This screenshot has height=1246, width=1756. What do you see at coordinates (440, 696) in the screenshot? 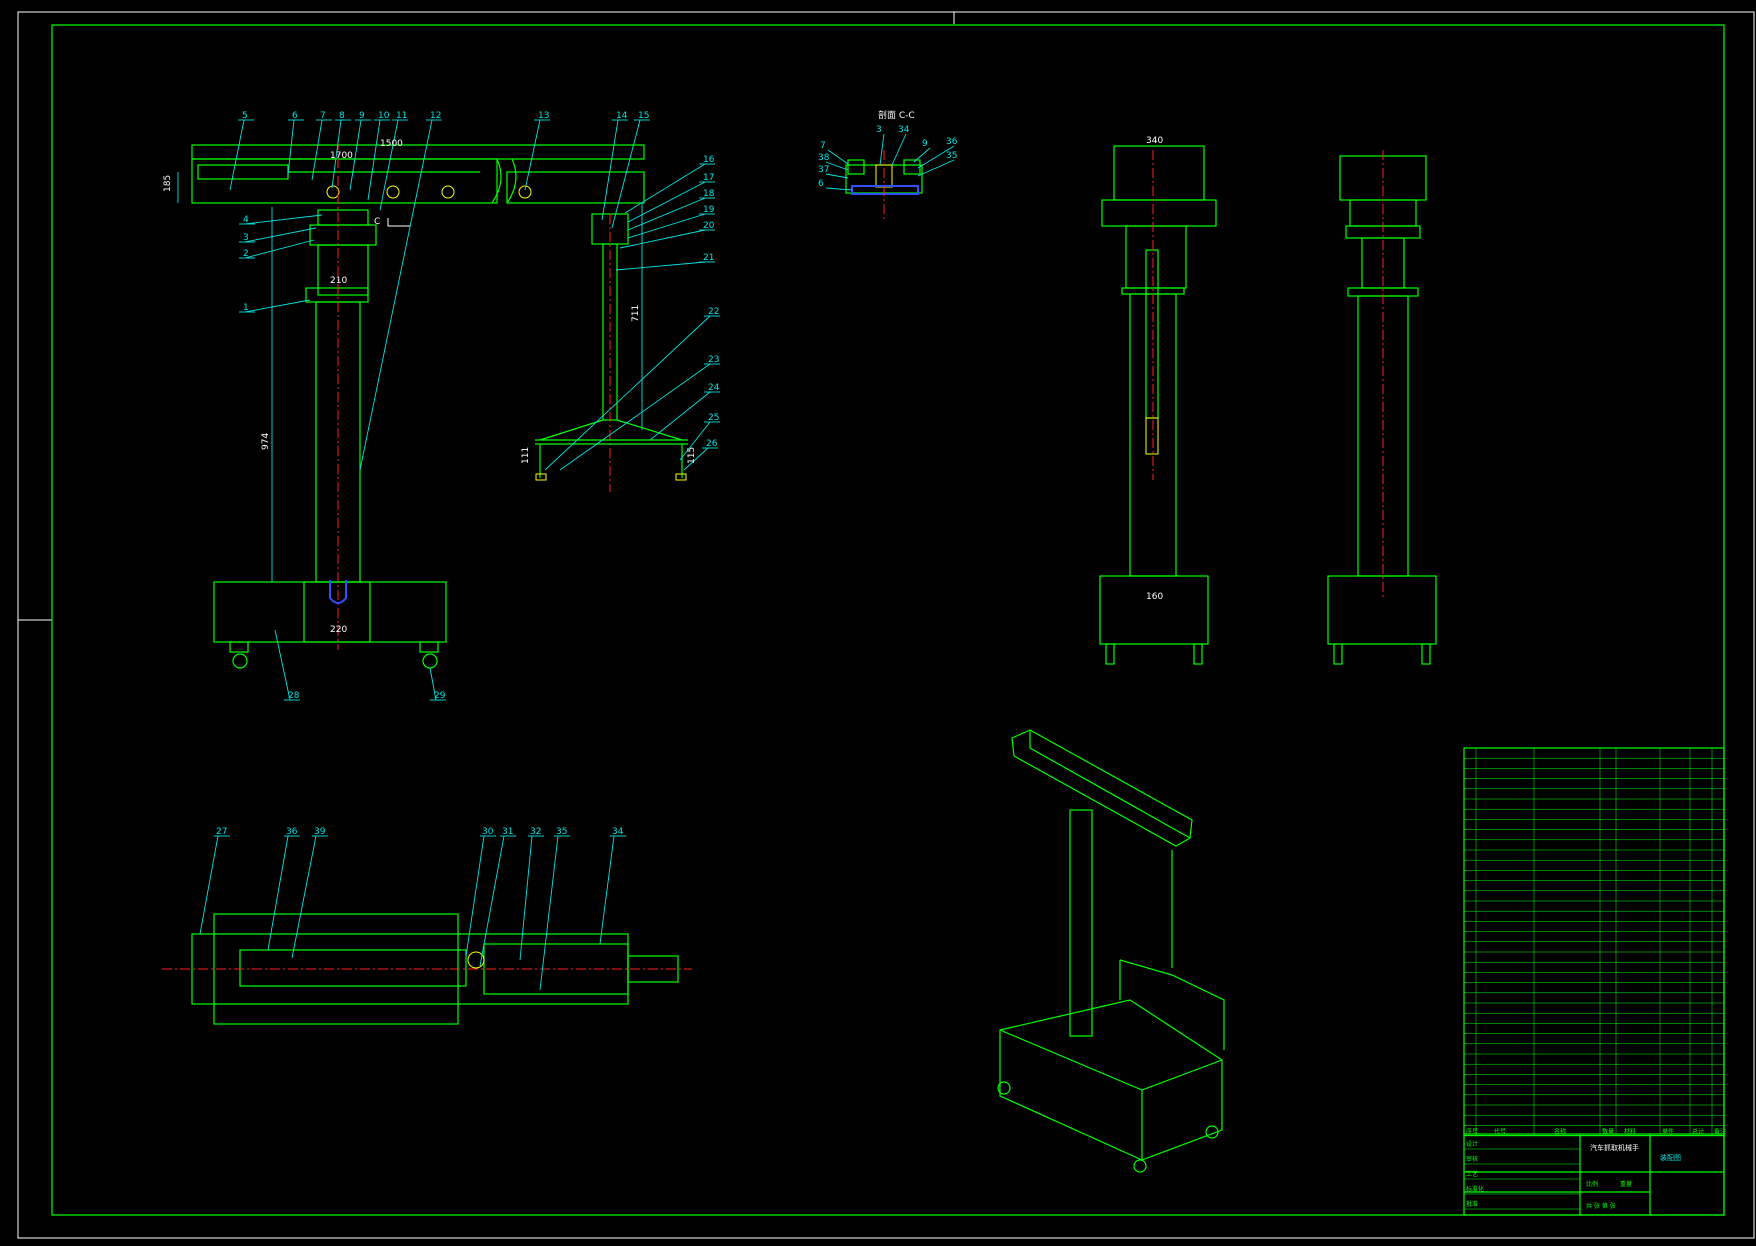
I see `callout-number: 29` at bounding box center [440, 696].